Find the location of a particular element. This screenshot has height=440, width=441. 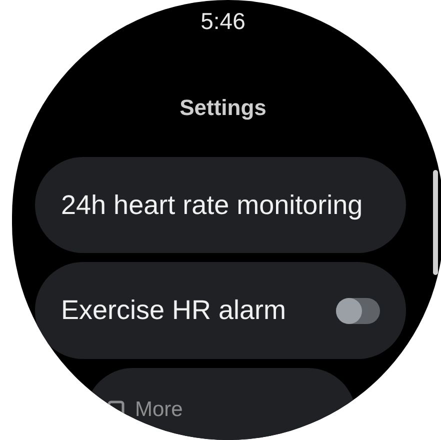

status-time: 5:46 is located at coordinates (223, 21).